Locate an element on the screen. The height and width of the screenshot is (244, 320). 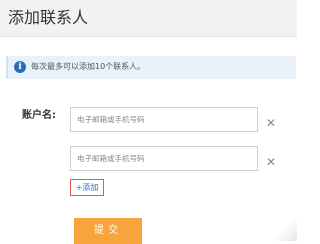
submit-button: 提交 is located at coordinates (108, 231).